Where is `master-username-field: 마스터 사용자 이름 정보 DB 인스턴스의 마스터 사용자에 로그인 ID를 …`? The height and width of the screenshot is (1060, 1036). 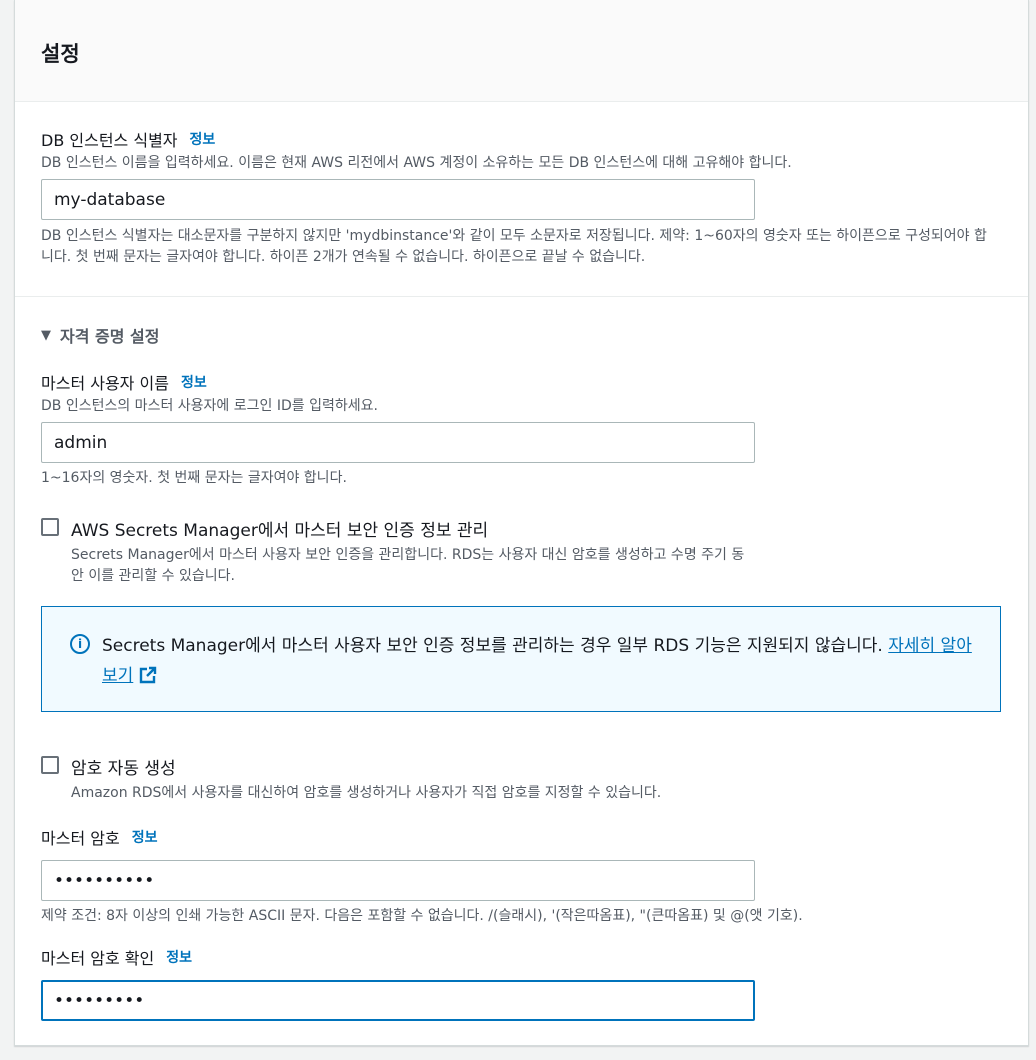 master-username-field: 마스터 사용자 이름 정보 DB 인스턴스의 마스터 사용자에 로그인 ID를 … is located at coordinates (527, 429).